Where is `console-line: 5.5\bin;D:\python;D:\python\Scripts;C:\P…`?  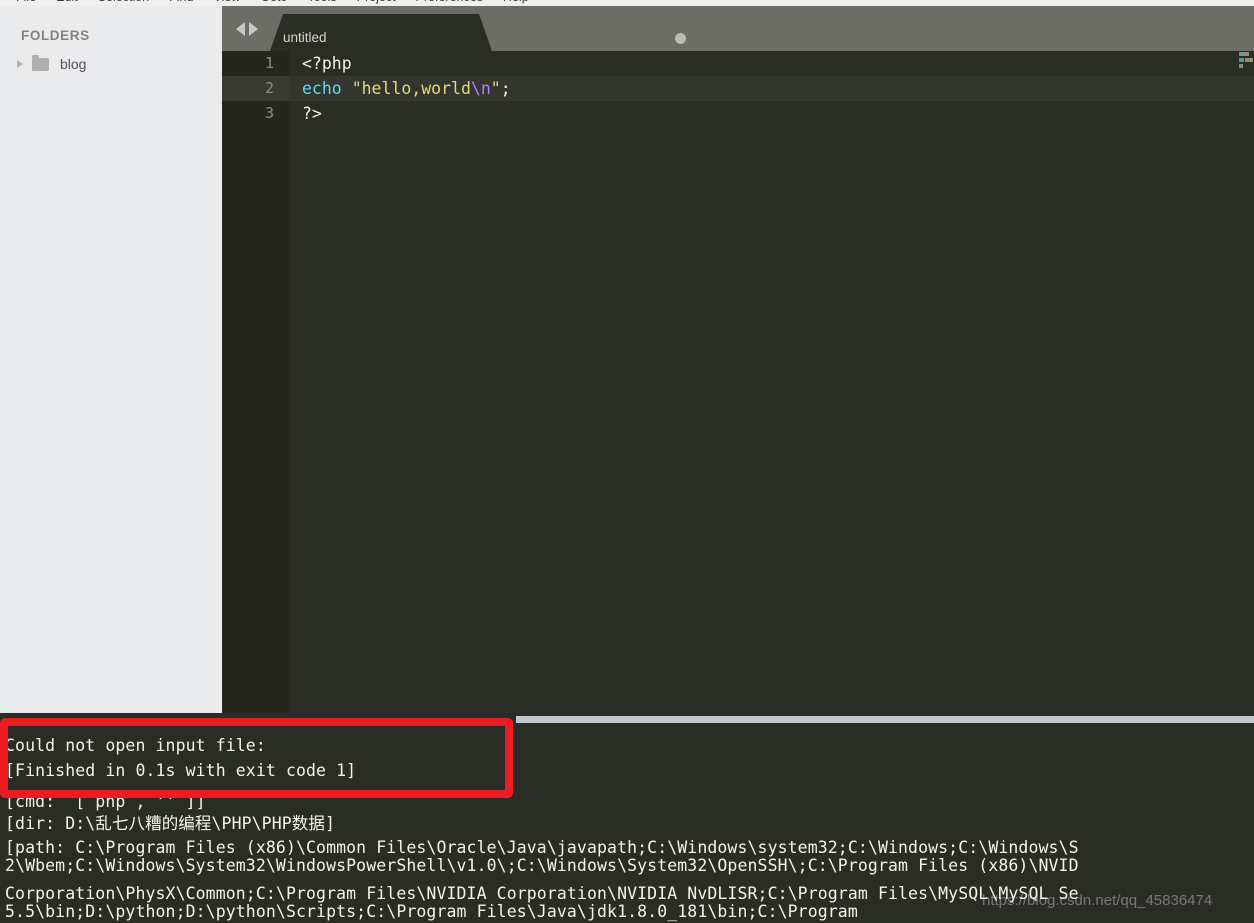
console-line: 5.5\bin;D:\python;D:\python\Scripts;C:\P… is located at coordinates (431, 911).